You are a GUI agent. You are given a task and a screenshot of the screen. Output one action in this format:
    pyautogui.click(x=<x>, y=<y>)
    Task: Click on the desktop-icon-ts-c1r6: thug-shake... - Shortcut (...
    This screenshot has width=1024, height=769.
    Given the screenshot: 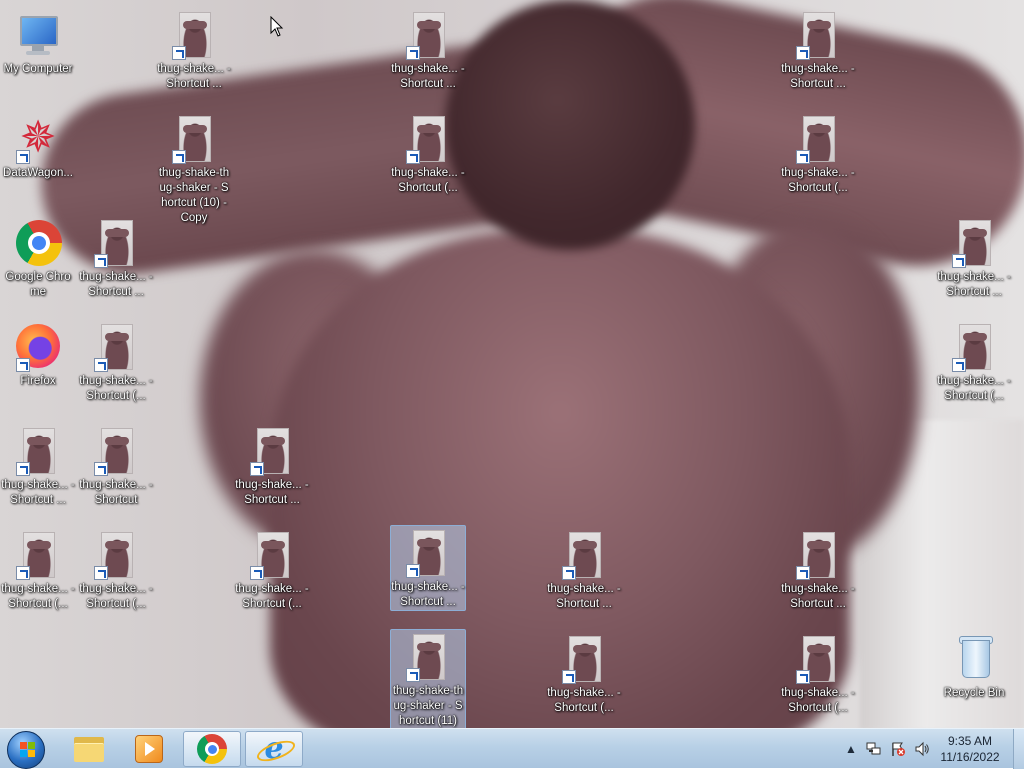 What is the action you would take?
    pyautogui.click(x=38, y=570)
    